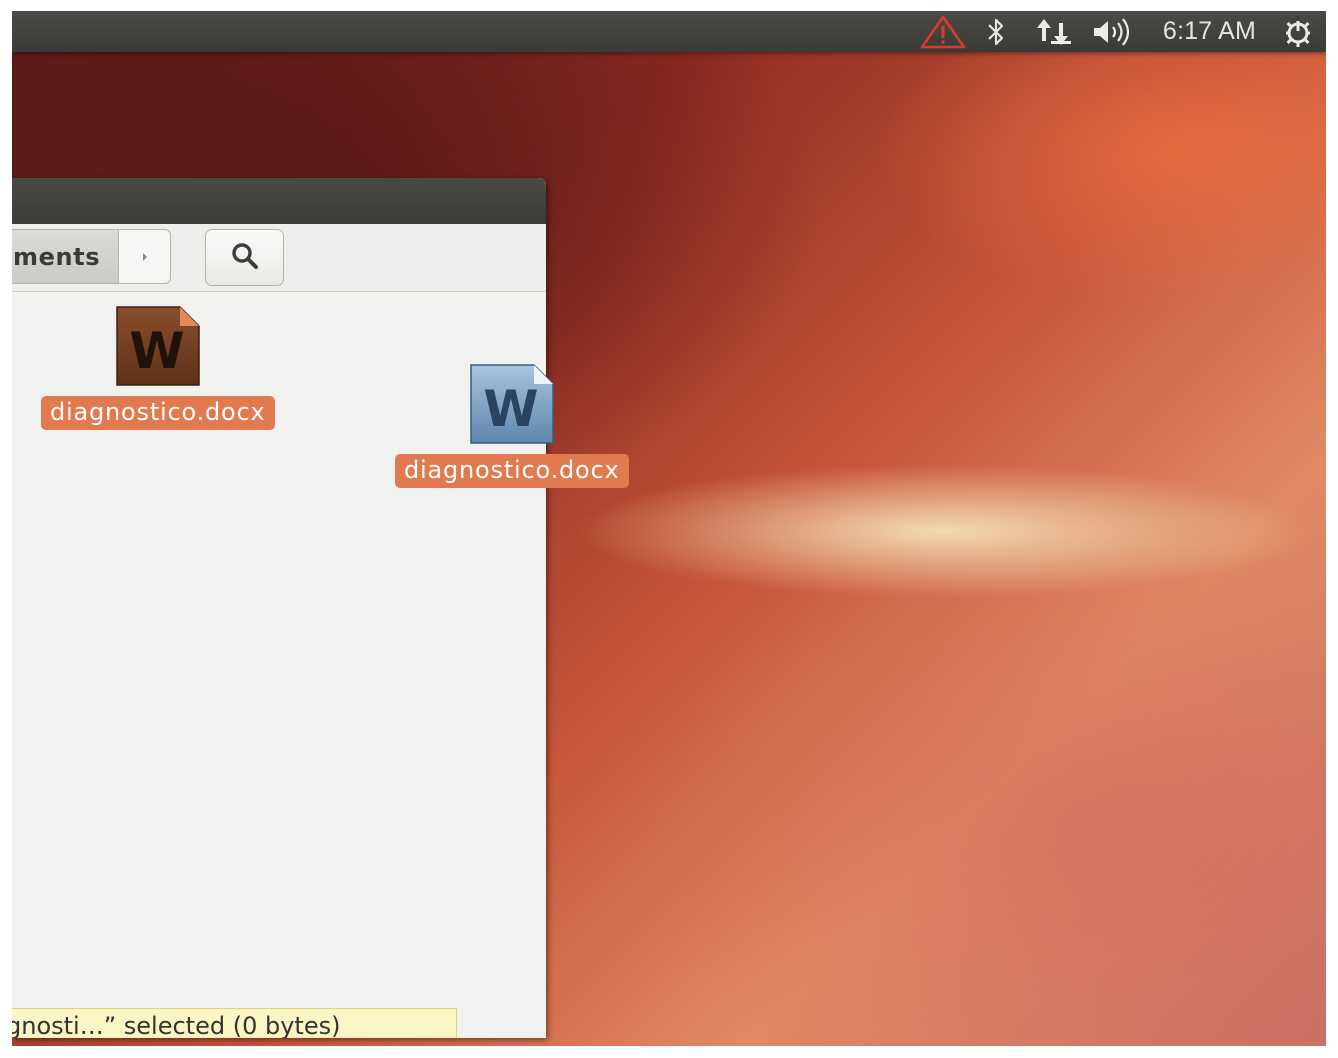 The image size is (1338, 1058). I want to click on search-icon, so click(245, 258).